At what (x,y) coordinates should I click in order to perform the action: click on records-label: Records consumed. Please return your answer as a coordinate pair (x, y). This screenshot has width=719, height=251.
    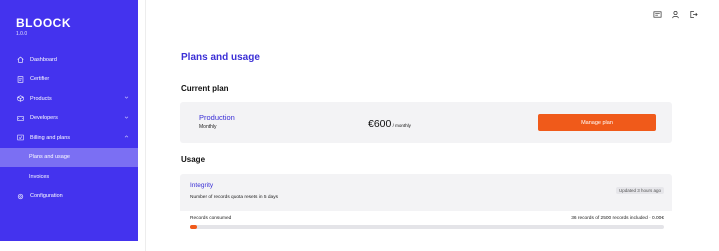
    Looking at the image, I should click on (211, 218).